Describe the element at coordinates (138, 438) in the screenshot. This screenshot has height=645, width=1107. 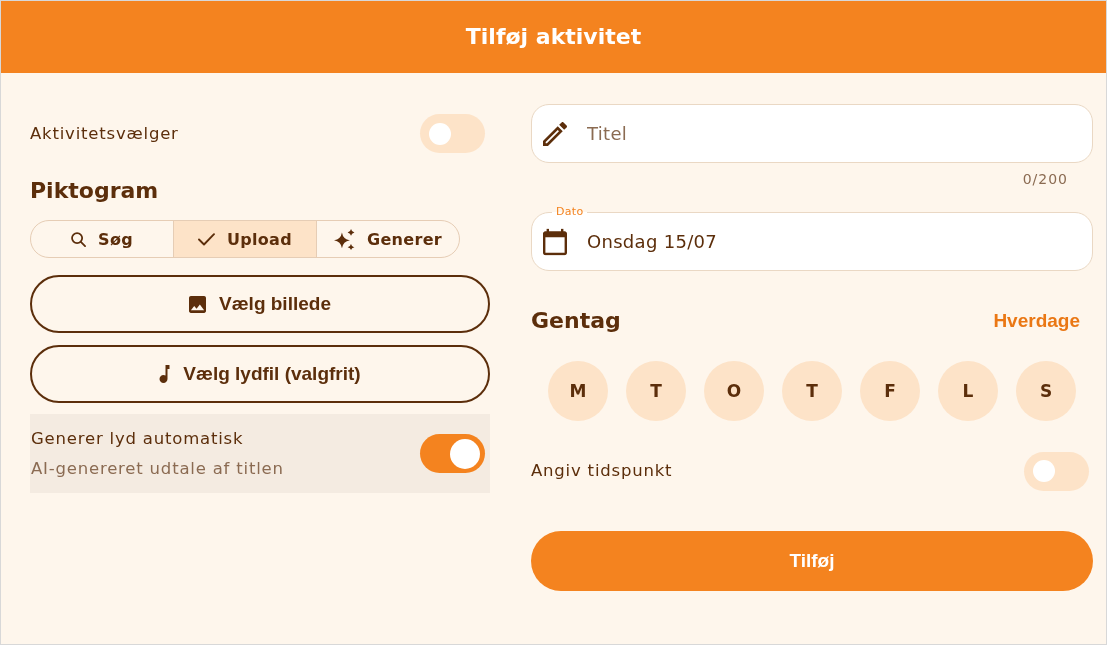
I see `setting-label: Generer lyd automatisk` at that location.